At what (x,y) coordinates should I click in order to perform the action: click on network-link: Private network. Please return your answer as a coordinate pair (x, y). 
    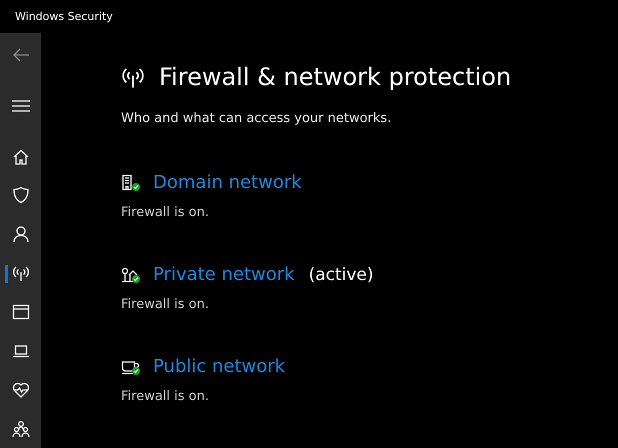
    Looking at the image, I should click on (224, 274).